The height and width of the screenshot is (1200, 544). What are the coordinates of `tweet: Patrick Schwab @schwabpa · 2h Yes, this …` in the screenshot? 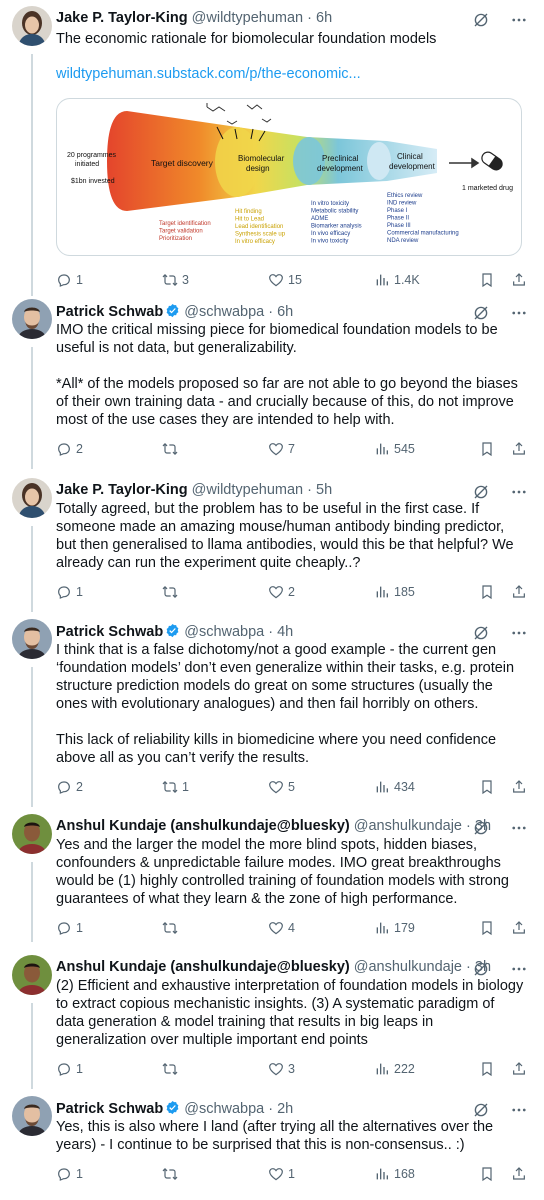 It's located at (272, 1142).